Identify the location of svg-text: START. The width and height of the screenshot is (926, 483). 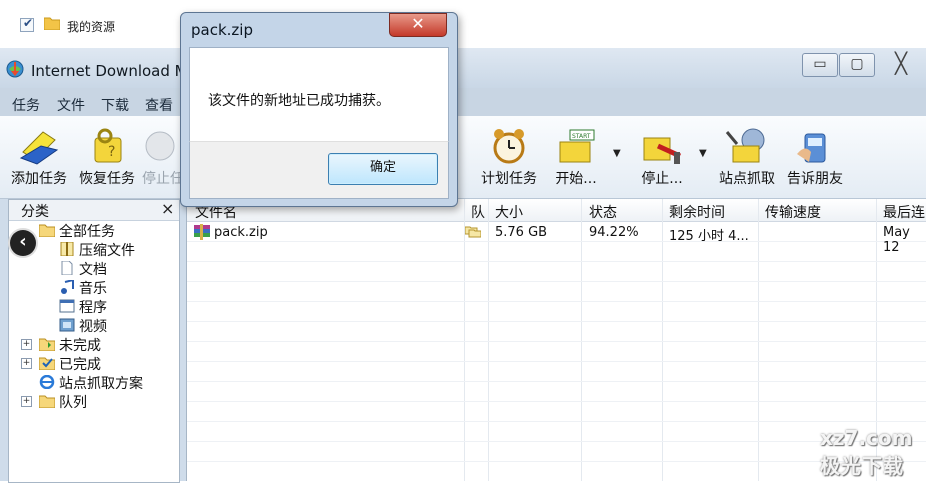
(581, 136).